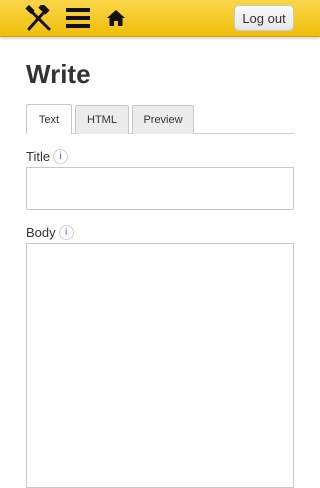  I want to click on editor-tabs: Text HTML Preview, so click(160, 119).